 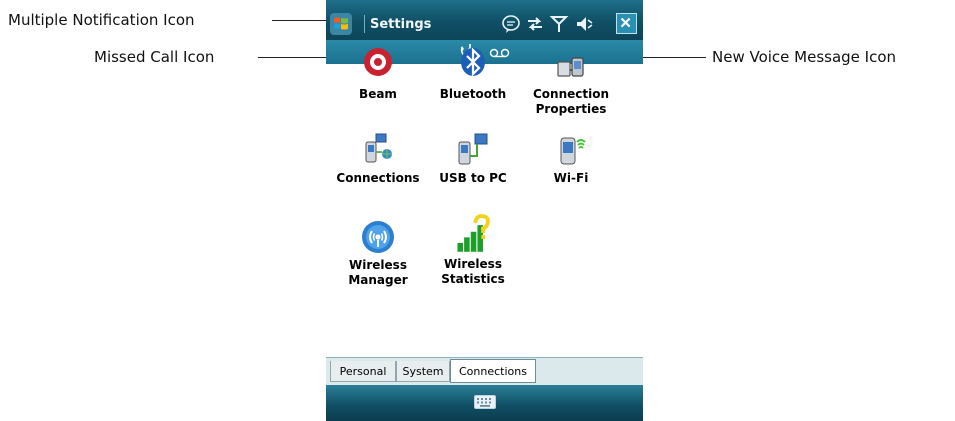 I want to click on app-bluetooth: Bluetooth, so click(x=473, y=75).